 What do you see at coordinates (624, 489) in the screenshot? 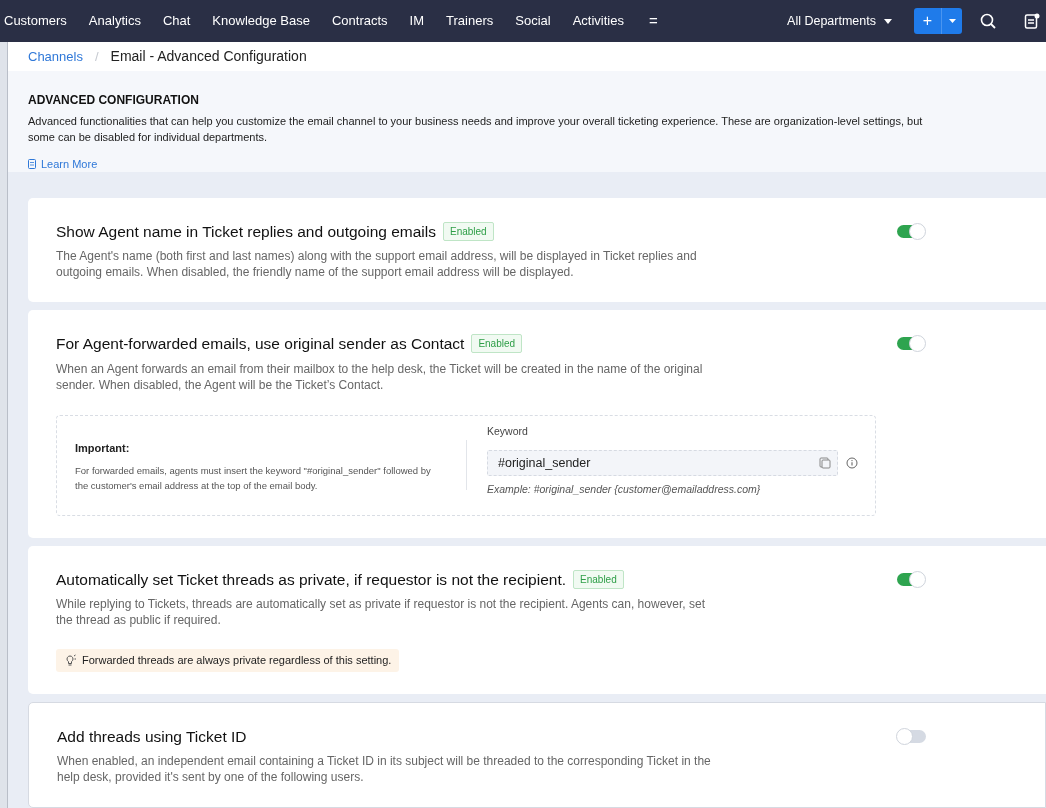
I see `keyword-example: Example: #original_sender {customer@emailaddress.com}` at bounding box center [624, 489].